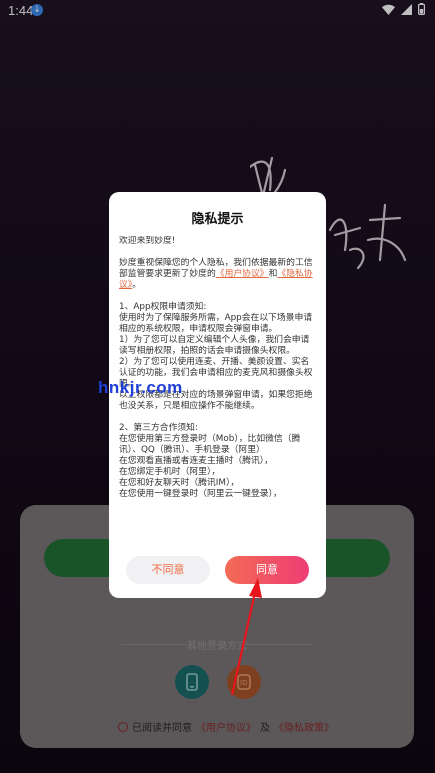  What do you see at coordinates (170, 472) in the screenshot?
I see `section2-line: 在您绑定手机时（阿里），` at bounding box center [170, 472].